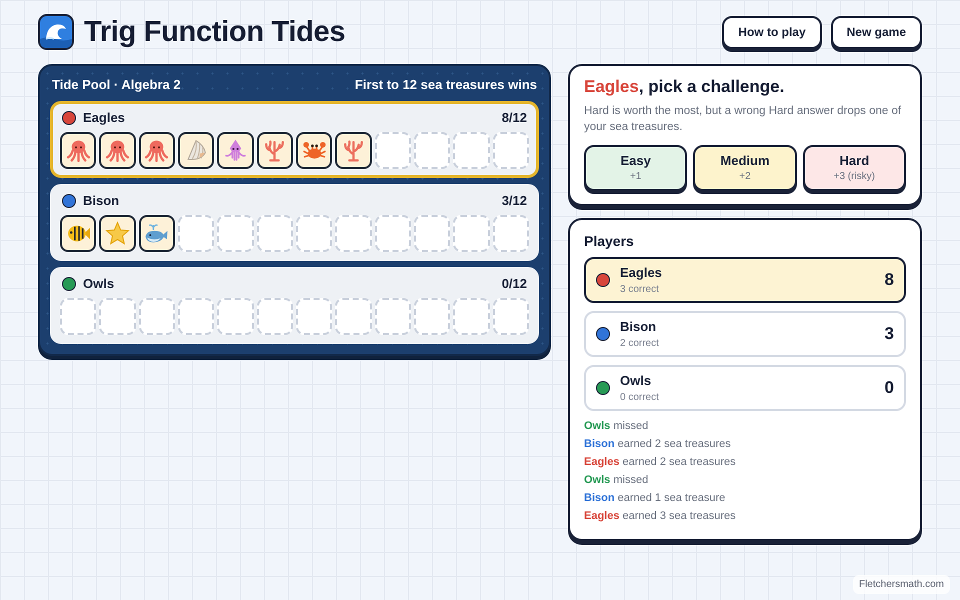 Image resolution: width=960 pixels, height=600 pixels. I want to click on player-name: Bison, so click(639, 326).